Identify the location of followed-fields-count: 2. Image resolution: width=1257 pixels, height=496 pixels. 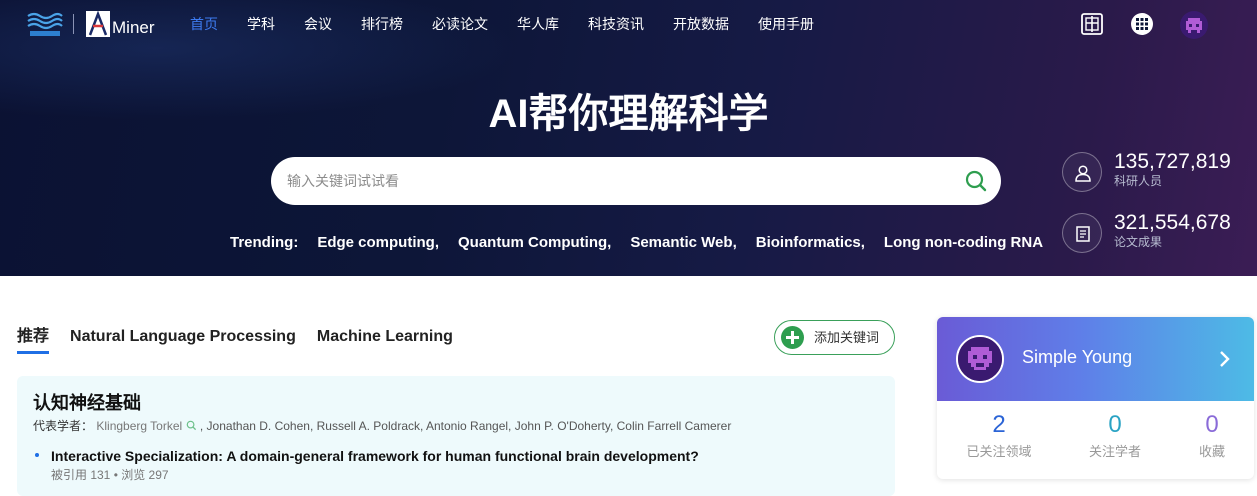
(999, 424).